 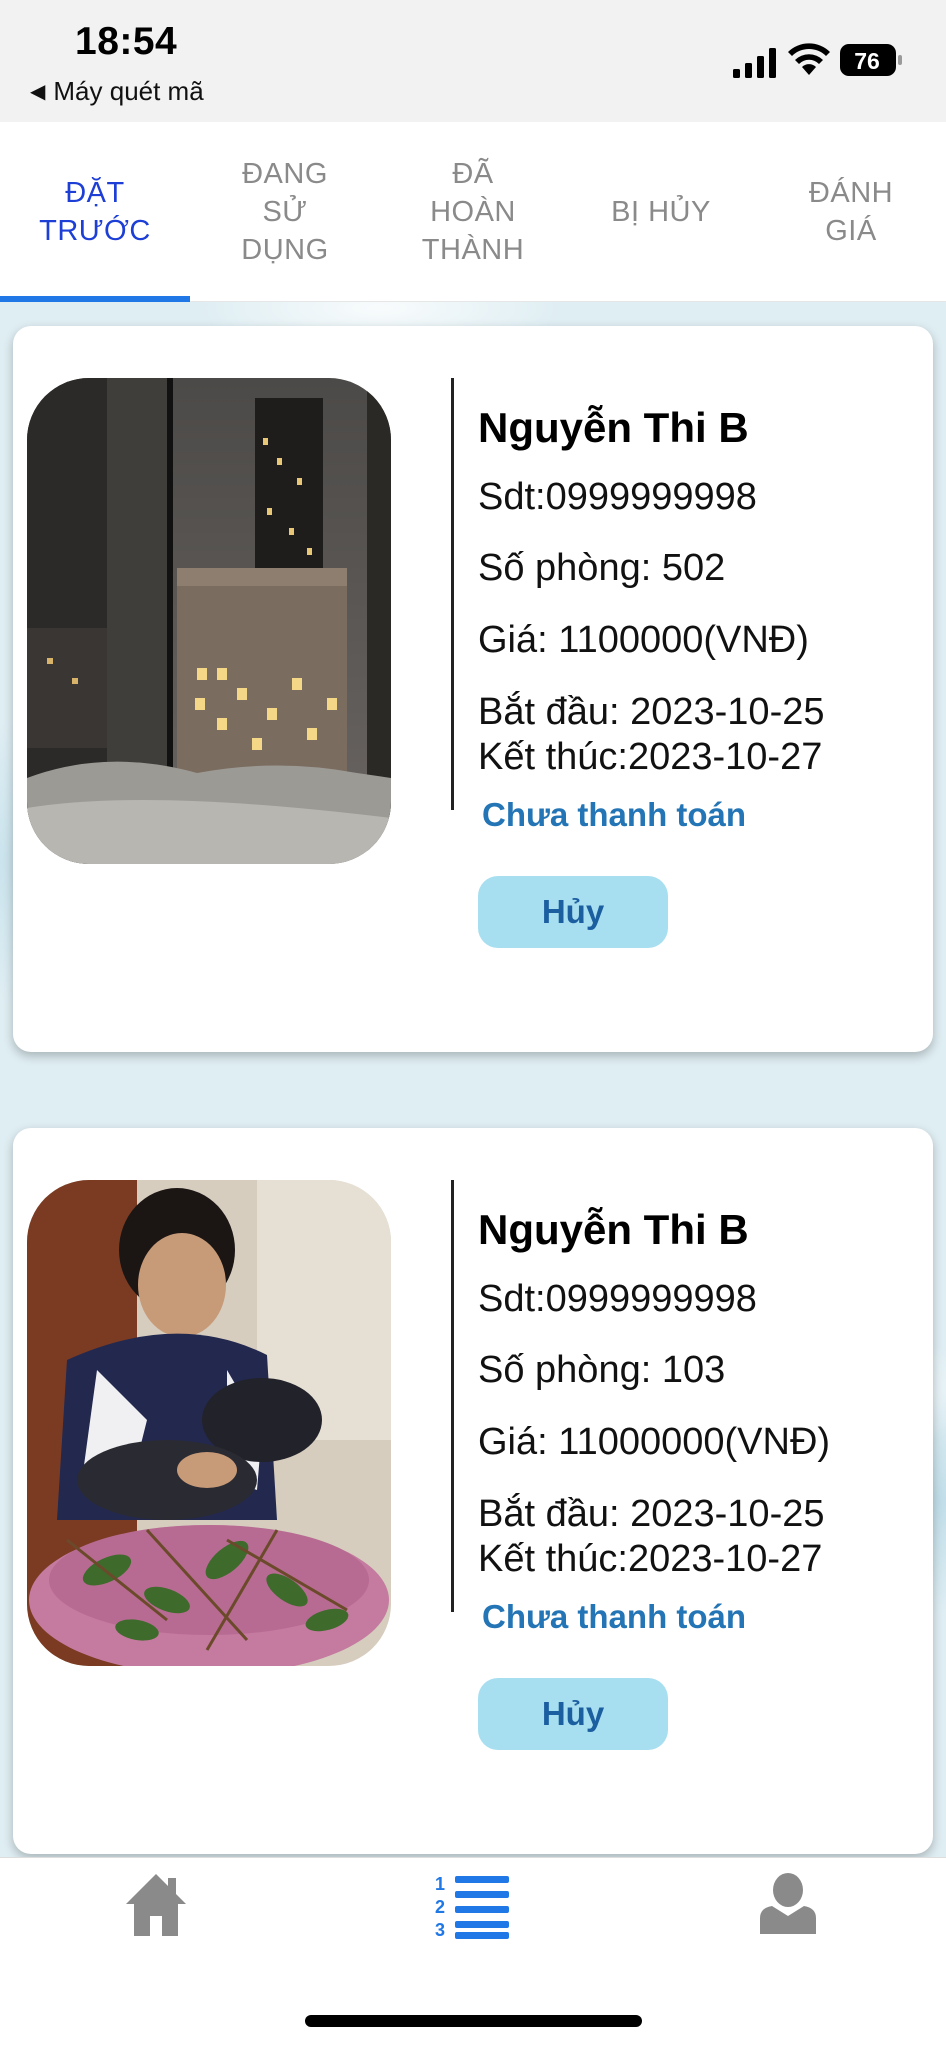 What do you see at coordinates (285, 212) in the screenshot?
I see `tab-in-use: ĐANG SỬ DỤNG` at bounding box center [285, 212].